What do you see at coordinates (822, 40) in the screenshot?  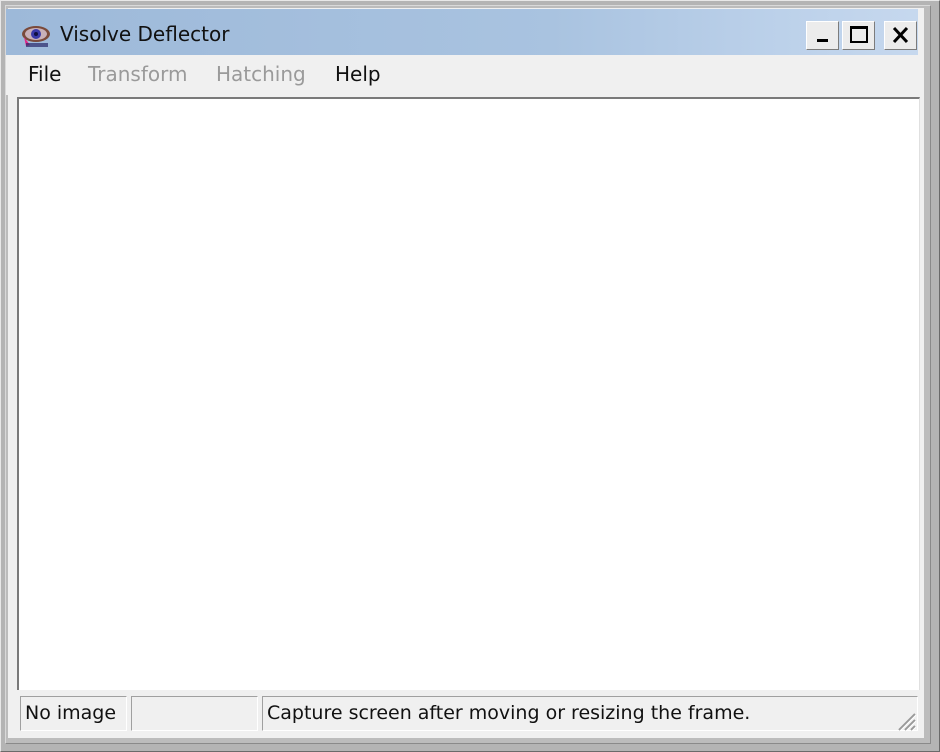 I see `minimize-icon` at bounding box center [822, 40].